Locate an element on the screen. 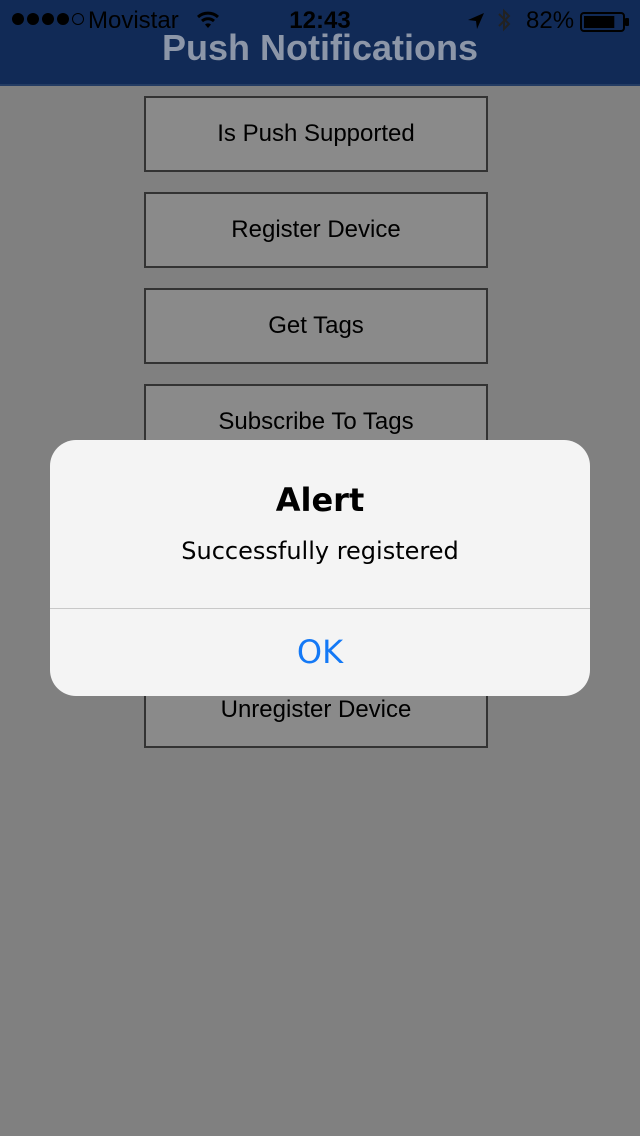 Image resolution: width=640 pixels, height=1136 pixels. page-title: Push Notifications is located at coordinates (320, 47).